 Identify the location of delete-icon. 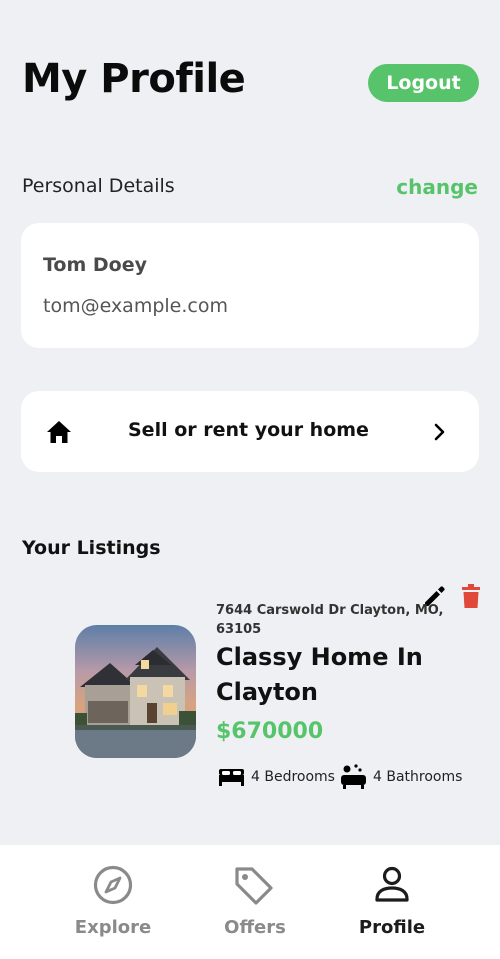
(471, 596).